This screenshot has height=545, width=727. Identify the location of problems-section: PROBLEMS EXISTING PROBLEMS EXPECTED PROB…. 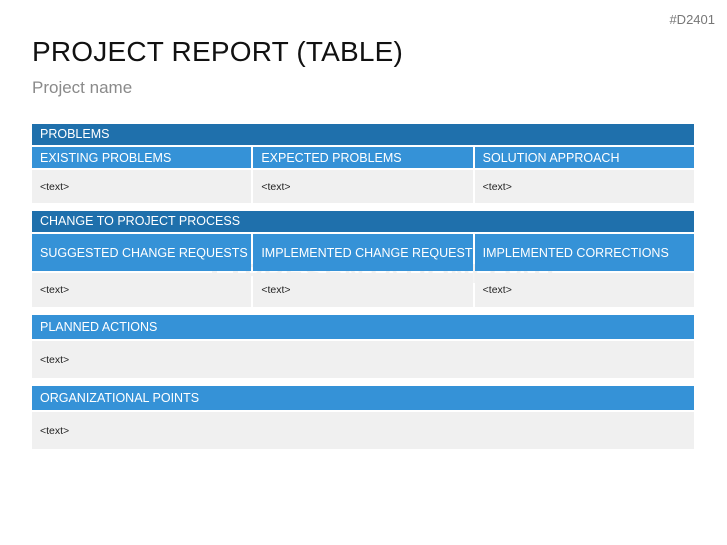
(363, 163).